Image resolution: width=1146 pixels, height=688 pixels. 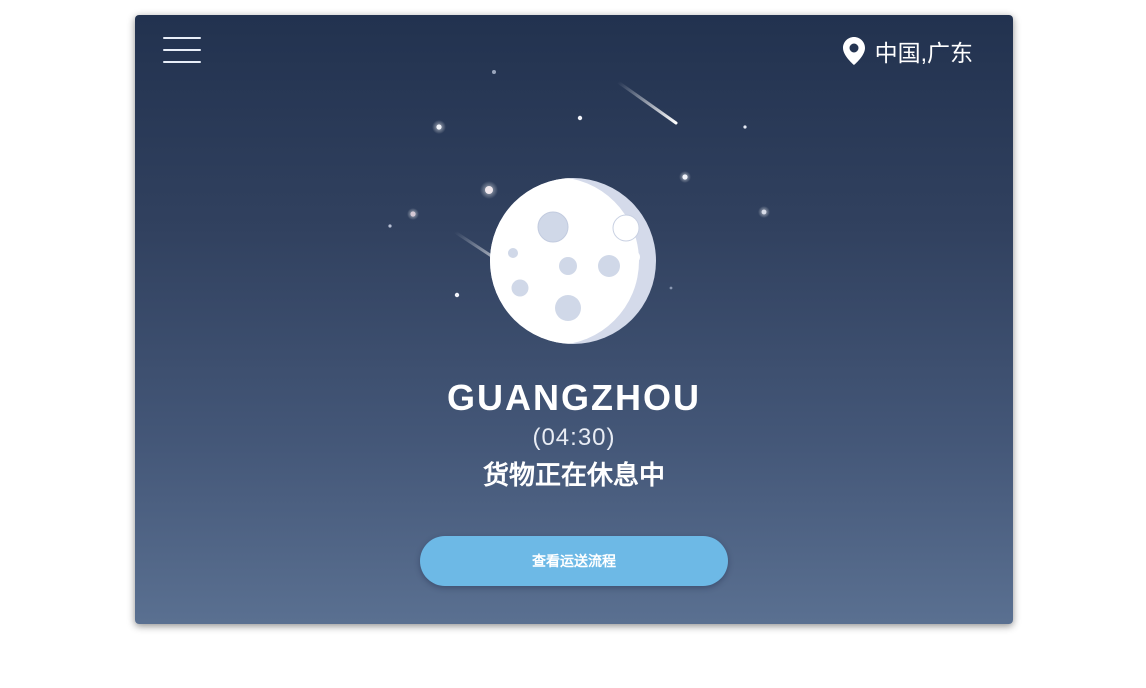 What do you see at coordinates (573, 476) in the screenshot?
I see `shipment-status: 货物正在休息中` at bounding box center [573, 476].